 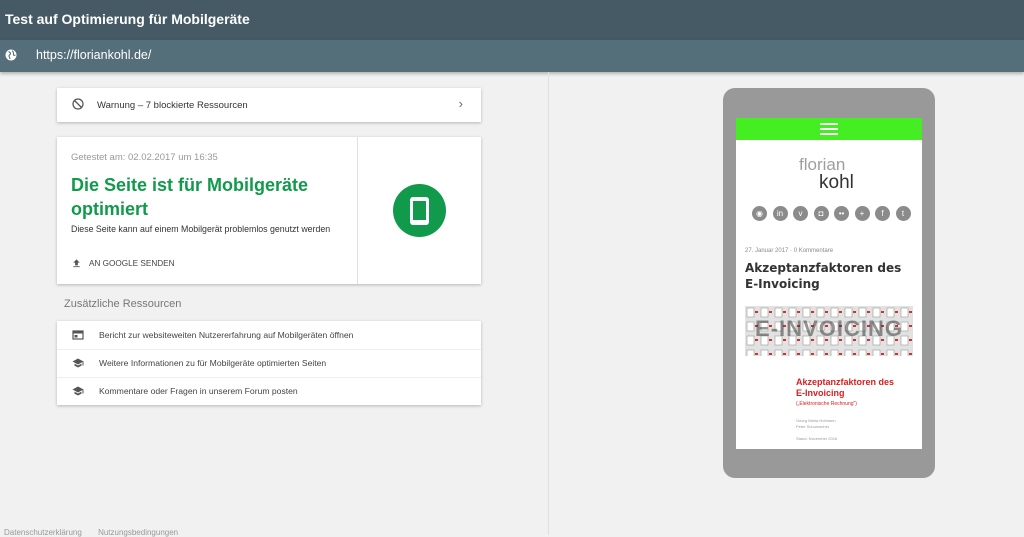 I want to click on post-banner-image: E-INVOICING, so click(x=829, y=331).